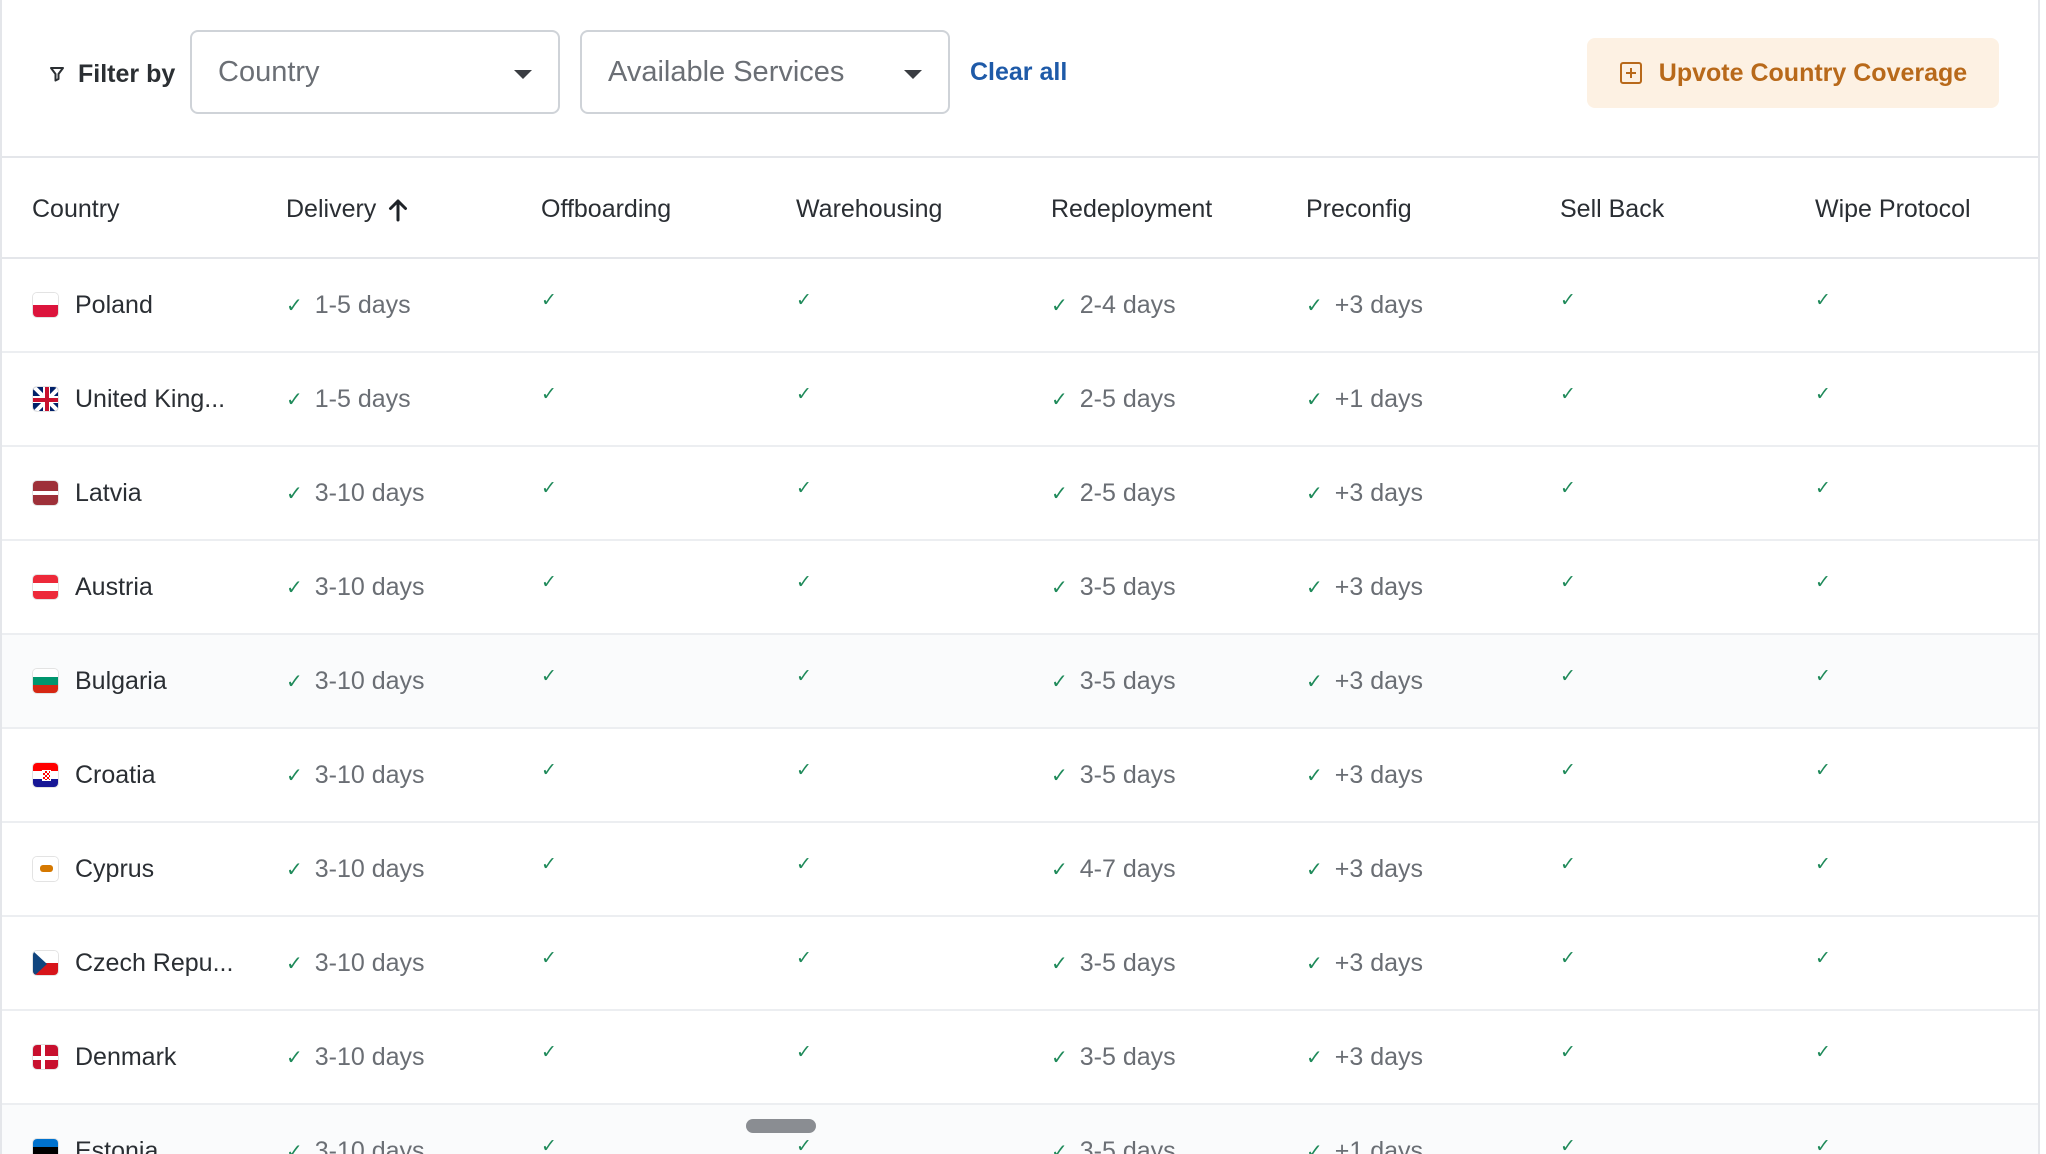 This screenshot has width=2046, height=1154. Describe the element at coordinates (1113, 869) in the screenshot. I see `redeployment-cell: ✓ 4-7 days` at that location.